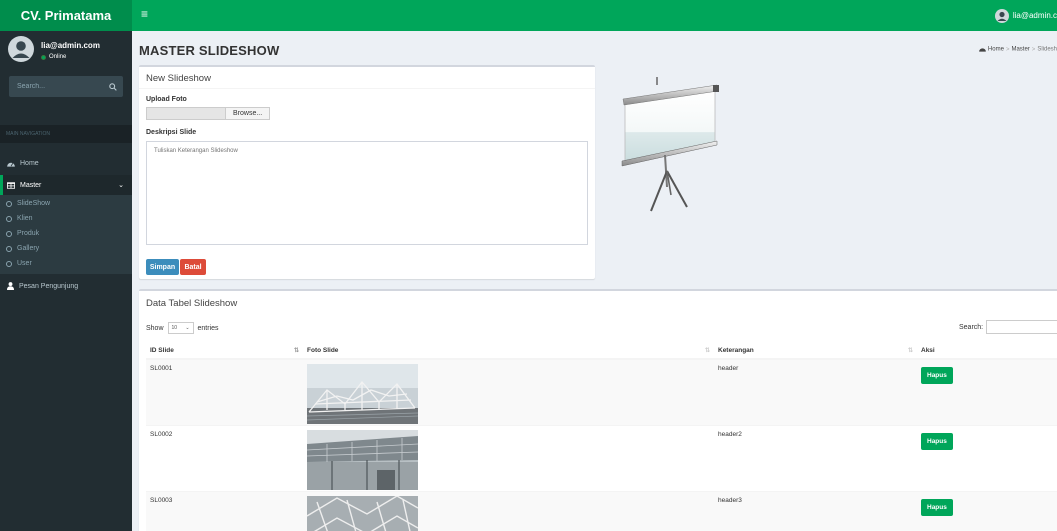 The image size is (1057, 531). Describe the element at coordinates (971, 327) in the screenshot. I see `search-label: Search:` at that location.